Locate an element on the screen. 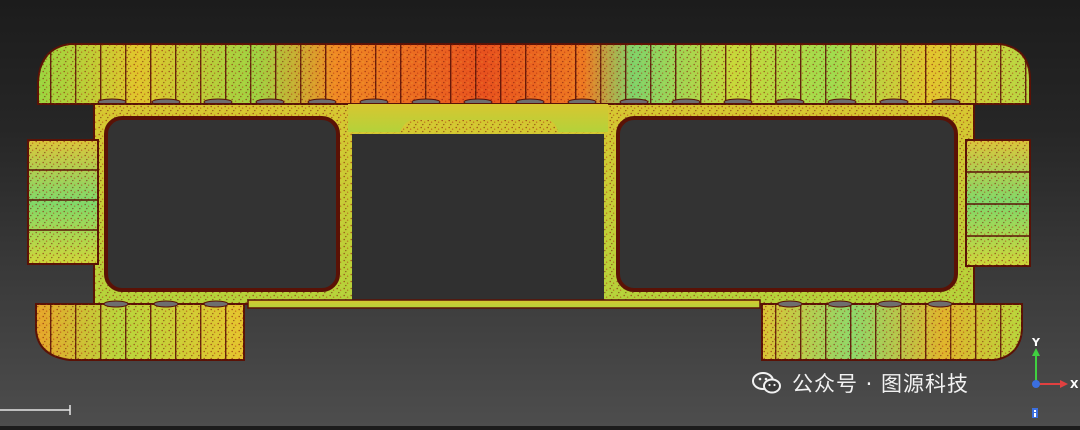 The image size is (1080, 430). y-axis-label: Y is located at coordinates (1036, 342).